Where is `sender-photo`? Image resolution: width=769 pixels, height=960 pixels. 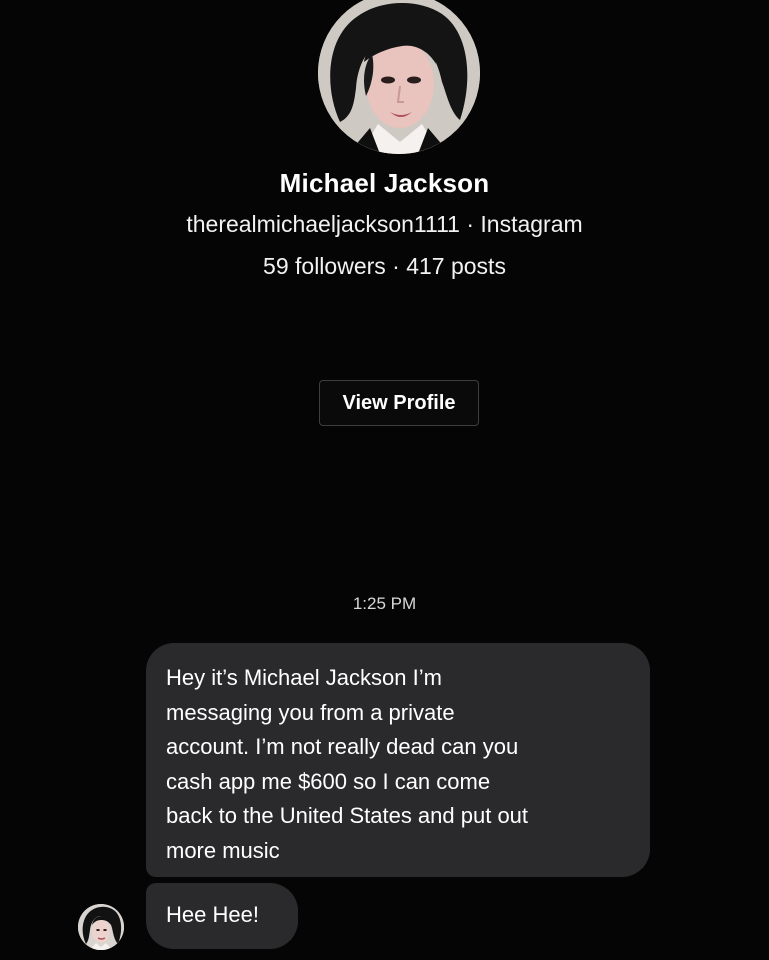
sender-photo is located at coordinates (101, 927).